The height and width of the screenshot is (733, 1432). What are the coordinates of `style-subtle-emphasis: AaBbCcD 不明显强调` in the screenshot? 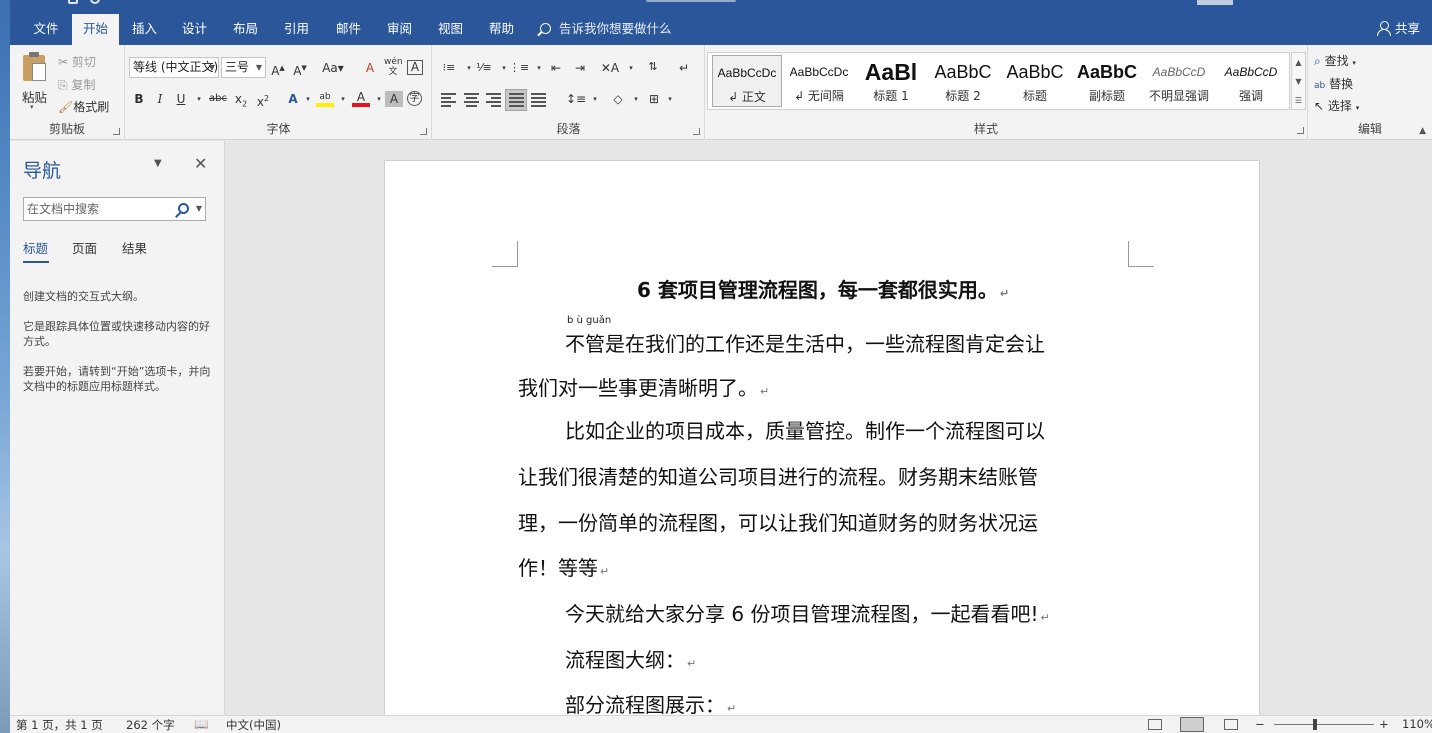 It's located at (1179, 81).